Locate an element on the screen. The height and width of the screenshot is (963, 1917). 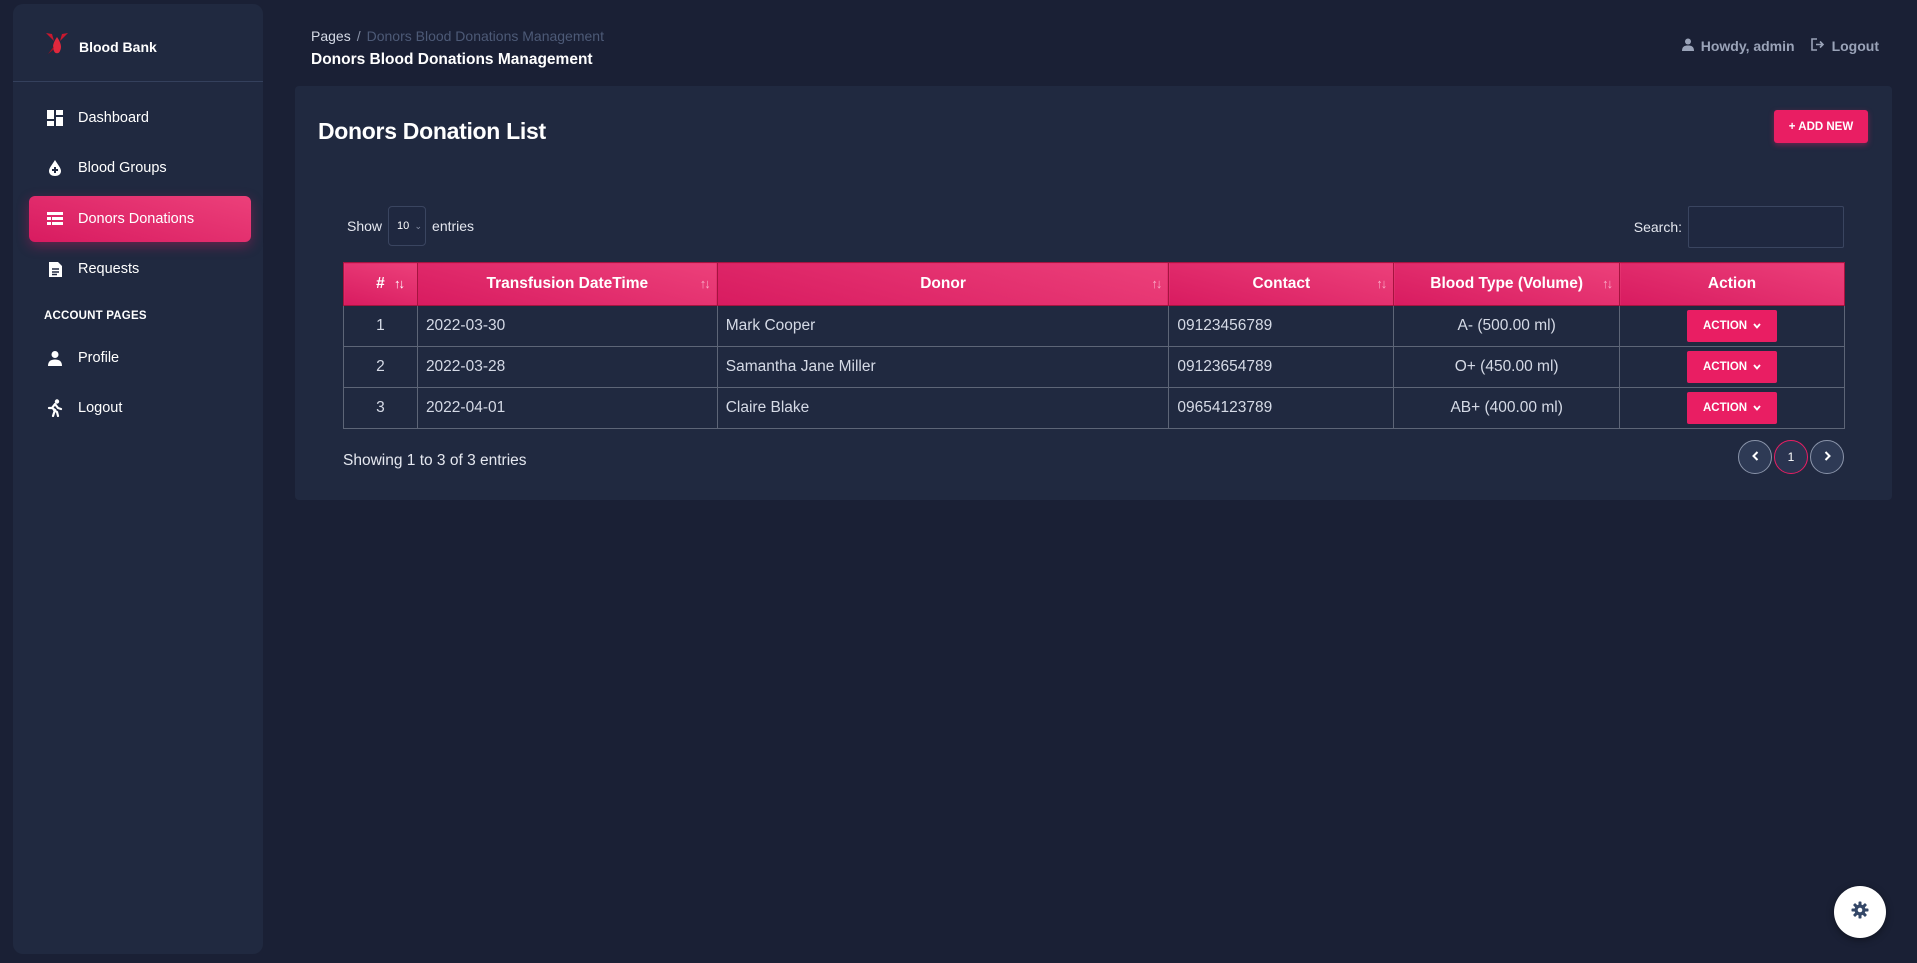
row-datetime: 2022-03-30 is located at coordinates (567, 326).